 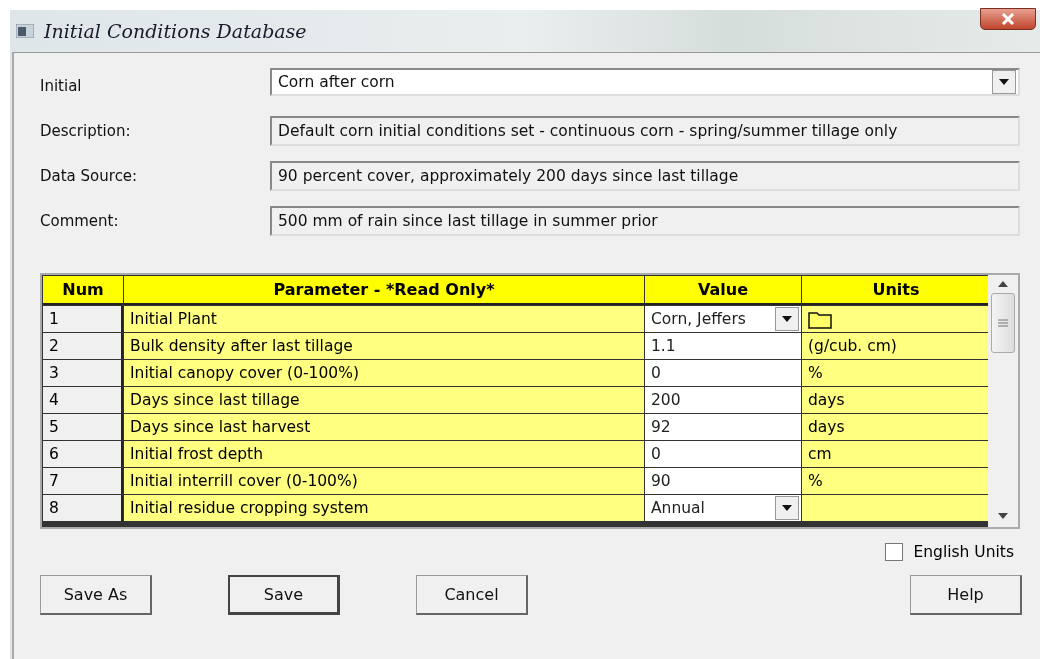 I want to click on value-cell: 1.1, so click(x=723, y=346).